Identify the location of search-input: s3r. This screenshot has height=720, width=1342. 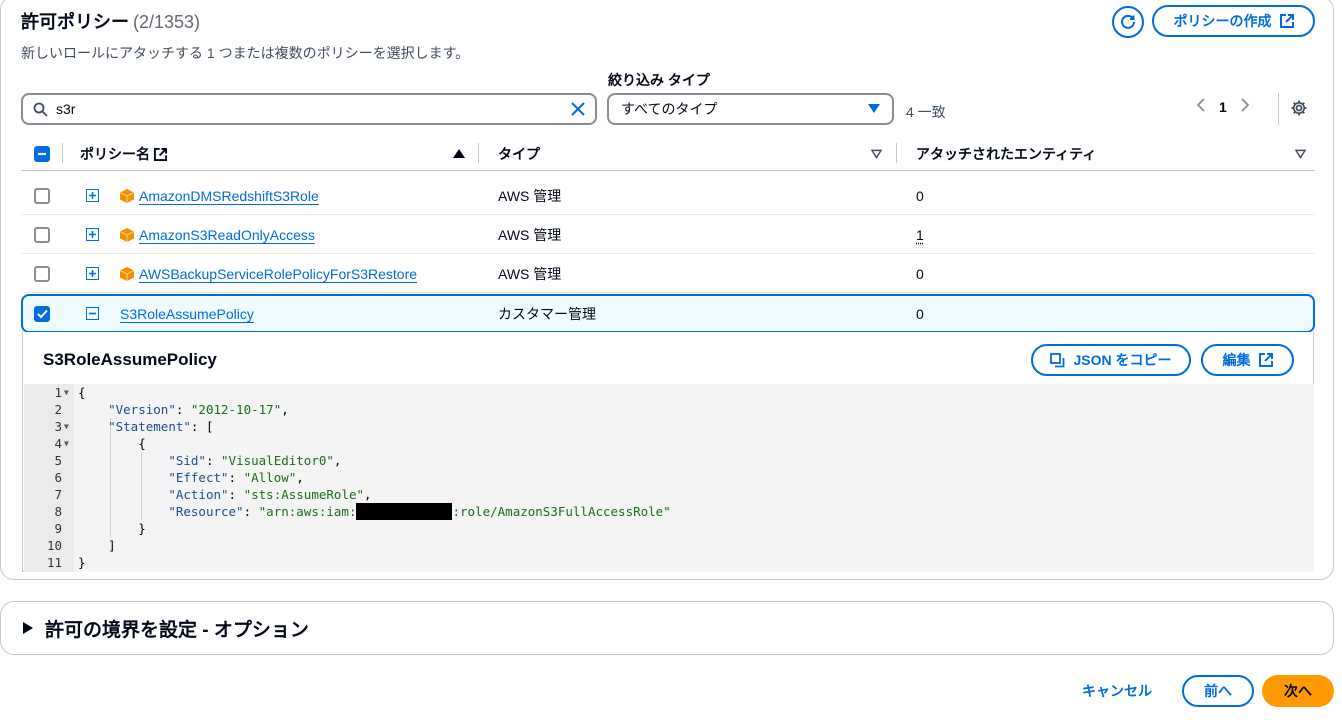
(309, 109).